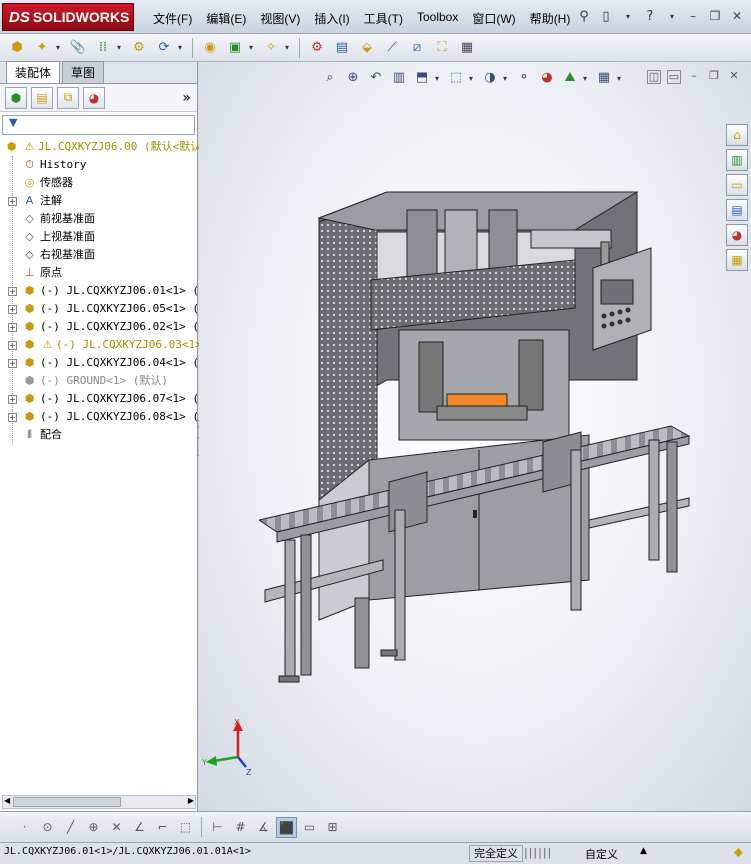  I want to click on interference-detection-icon: ⧄, so click(417, 48).